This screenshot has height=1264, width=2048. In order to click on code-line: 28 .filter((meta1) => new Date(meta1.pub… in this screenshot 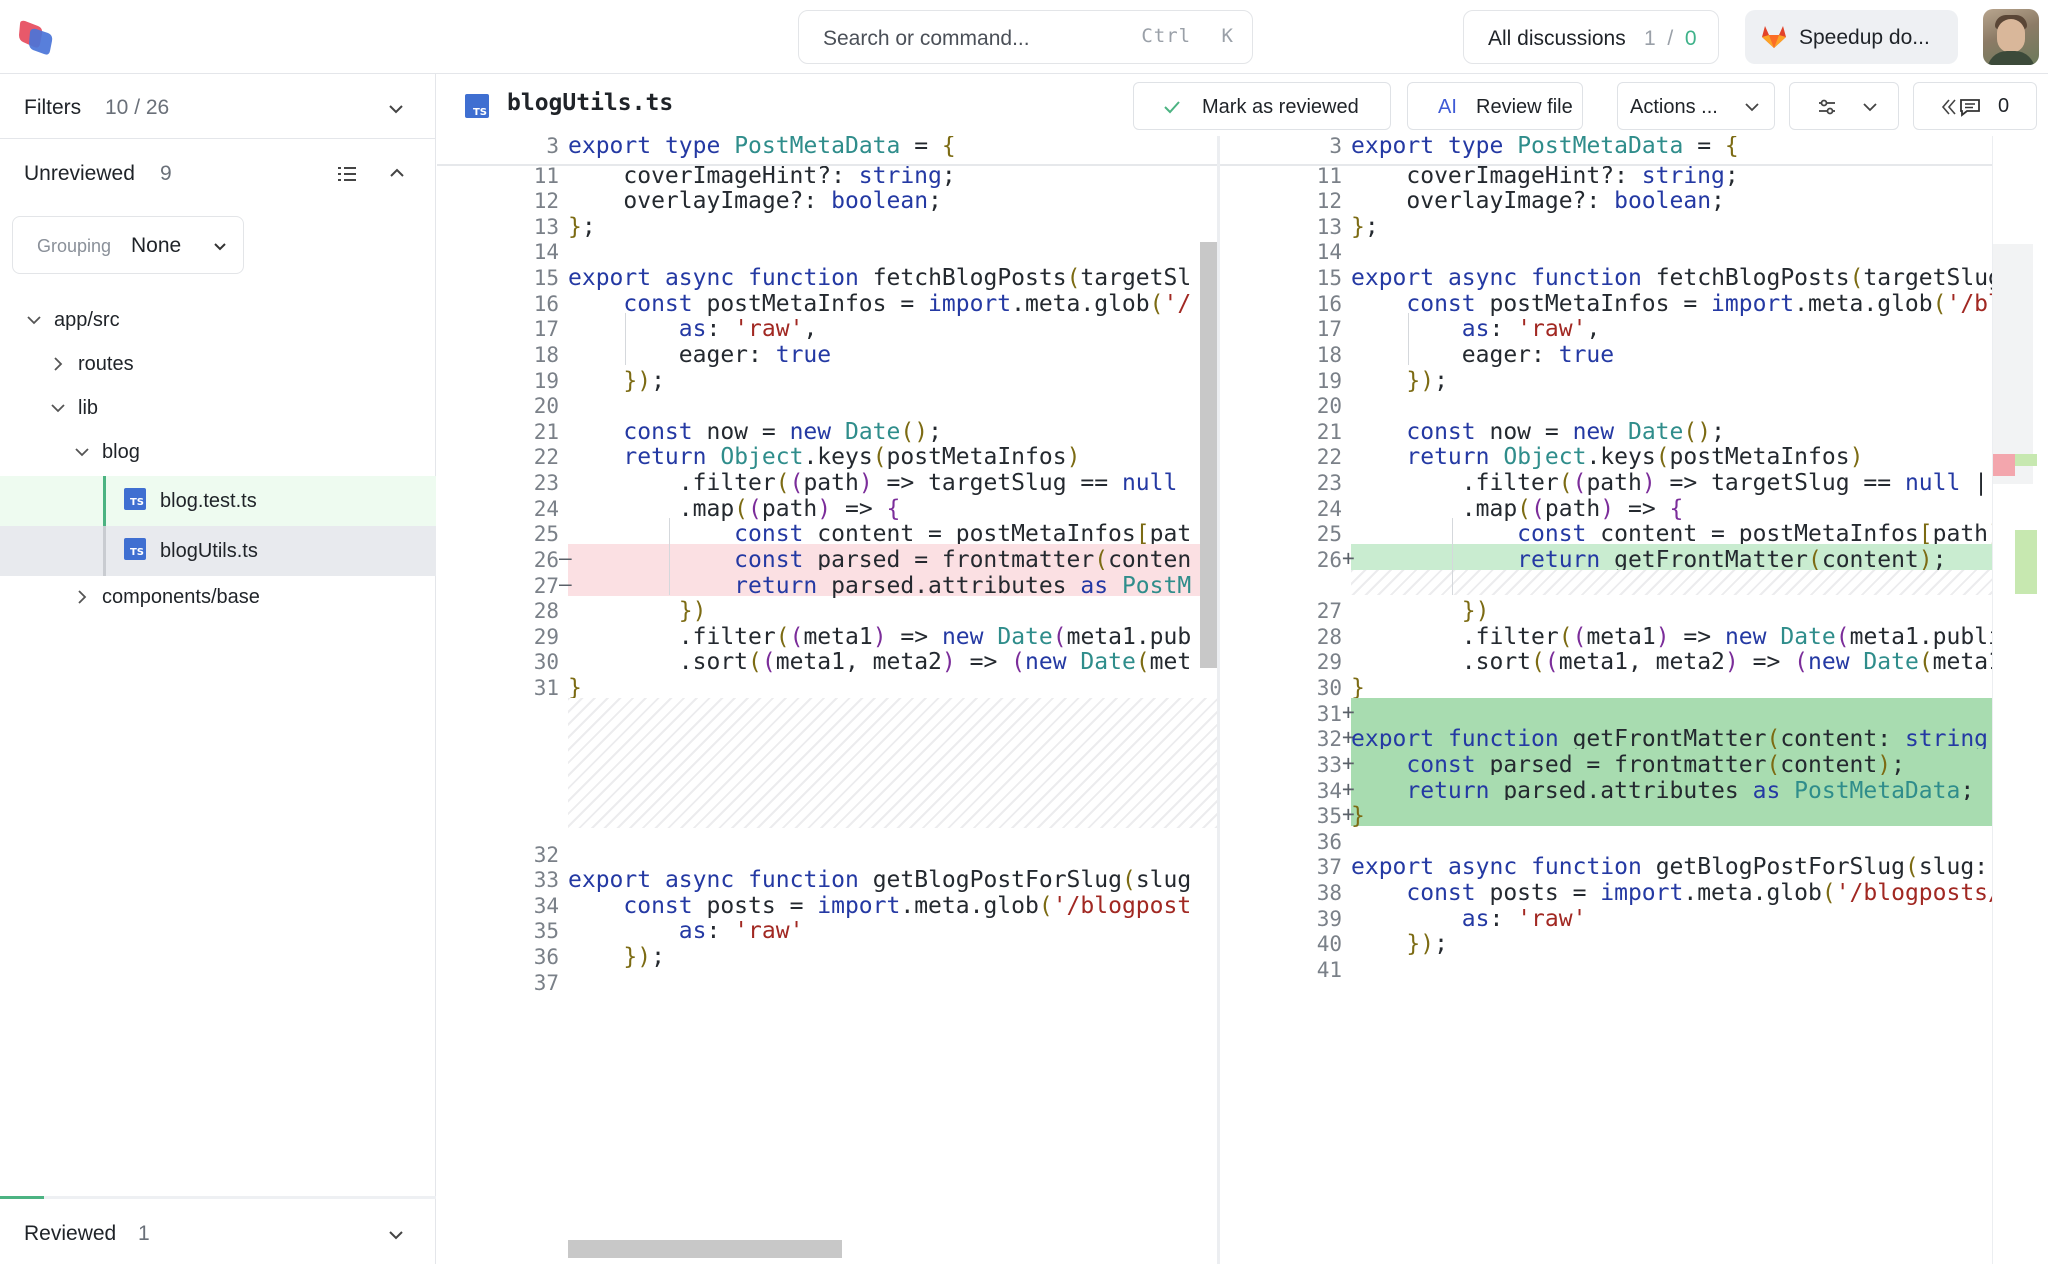, I will do `click(1606, 635)`.